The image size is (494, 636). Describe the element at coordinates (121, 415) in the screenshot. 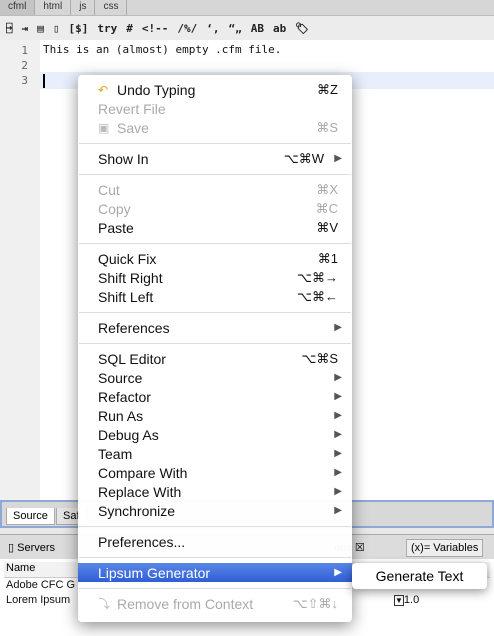

I see `menu-item-label: Run As` at that location.